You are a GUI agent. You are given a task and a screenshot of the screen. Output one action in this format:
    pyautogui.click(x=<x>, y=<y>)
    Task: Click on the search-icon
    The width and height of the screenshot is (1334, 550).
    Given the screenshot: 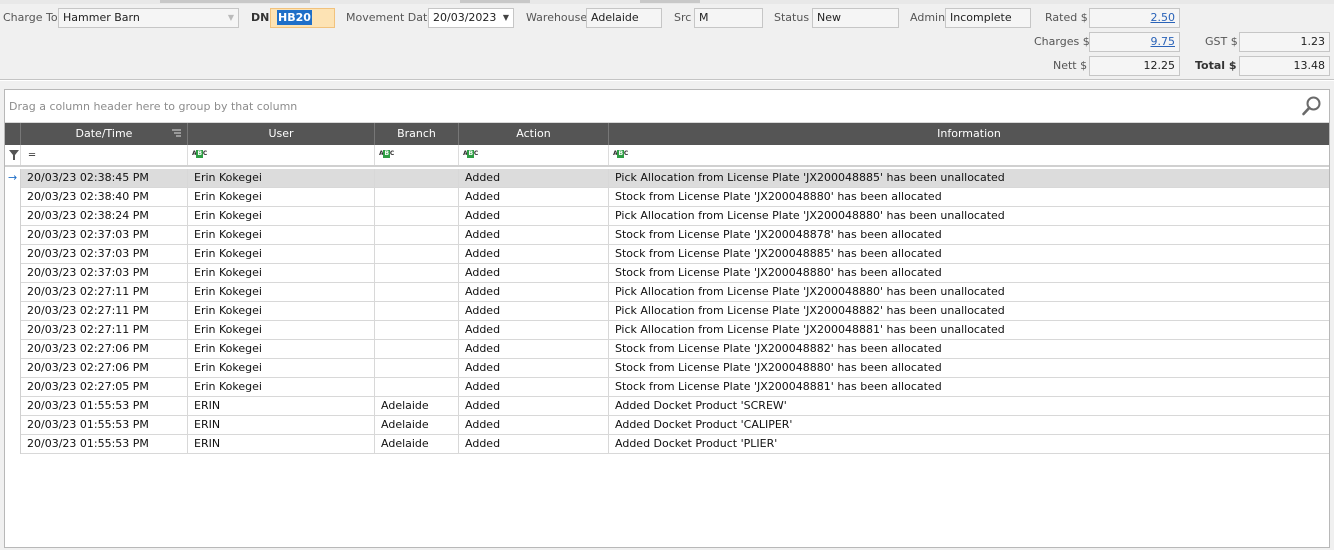 What is the action you would take?
    pyautogui.click(x=1312, y=106)
    